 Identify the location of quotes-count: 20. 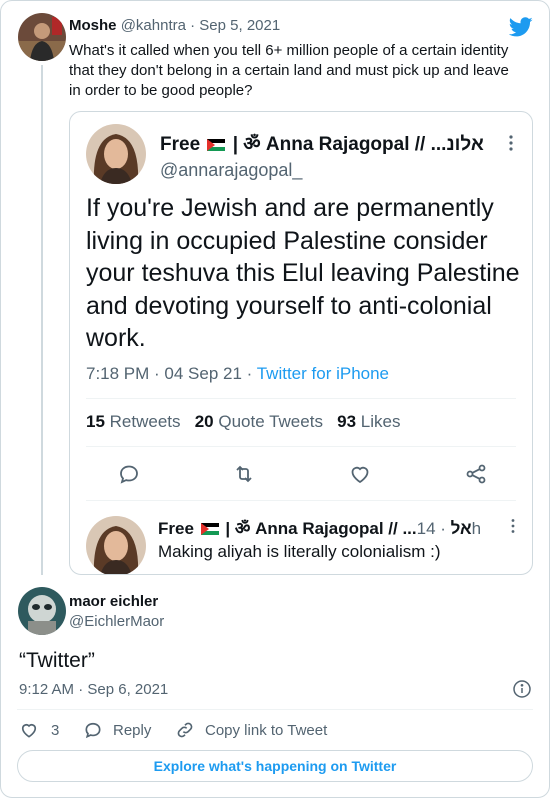
(204, 421).